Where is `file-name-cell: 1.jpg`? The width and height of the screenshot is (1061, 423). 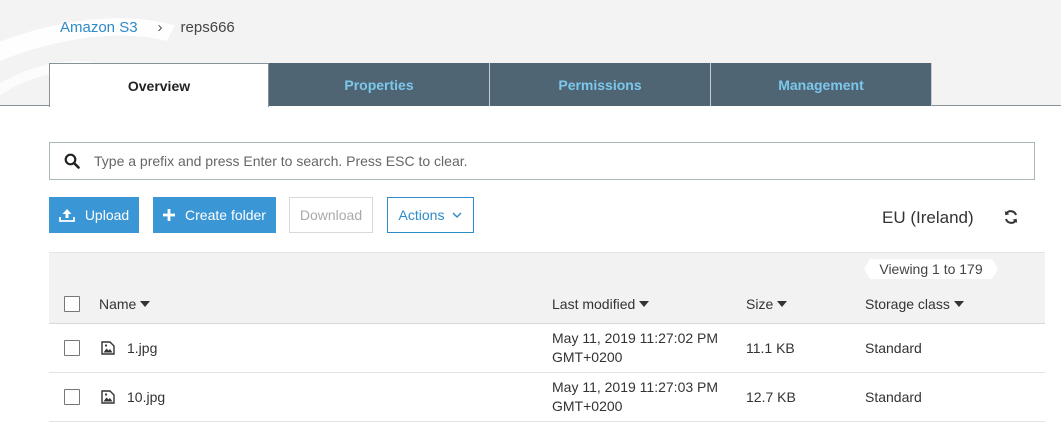 file-name-cell: 1.jpg is located at coordinates (129, 348).